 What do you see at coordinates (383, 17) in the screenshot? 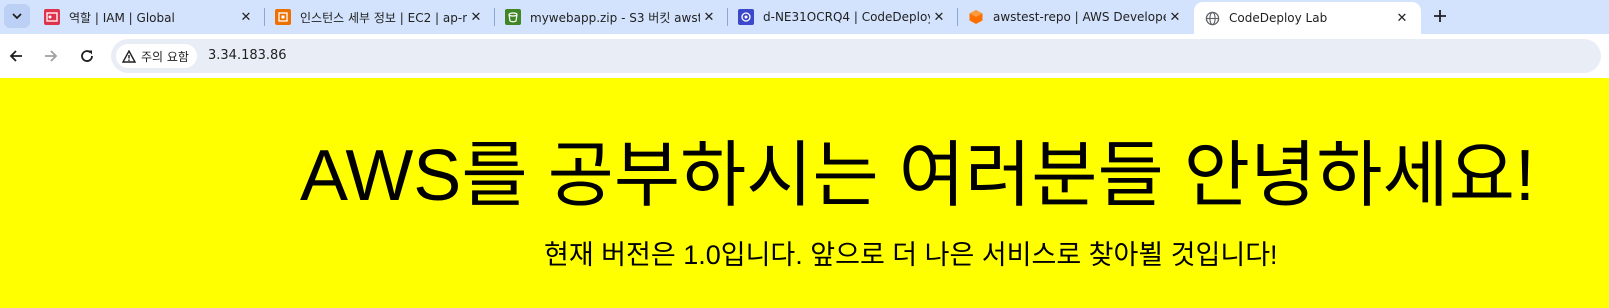
I see `tab-title: 인스턴스 세부 정보 | EC2 | ap-n` at bounding box center [383, 17].